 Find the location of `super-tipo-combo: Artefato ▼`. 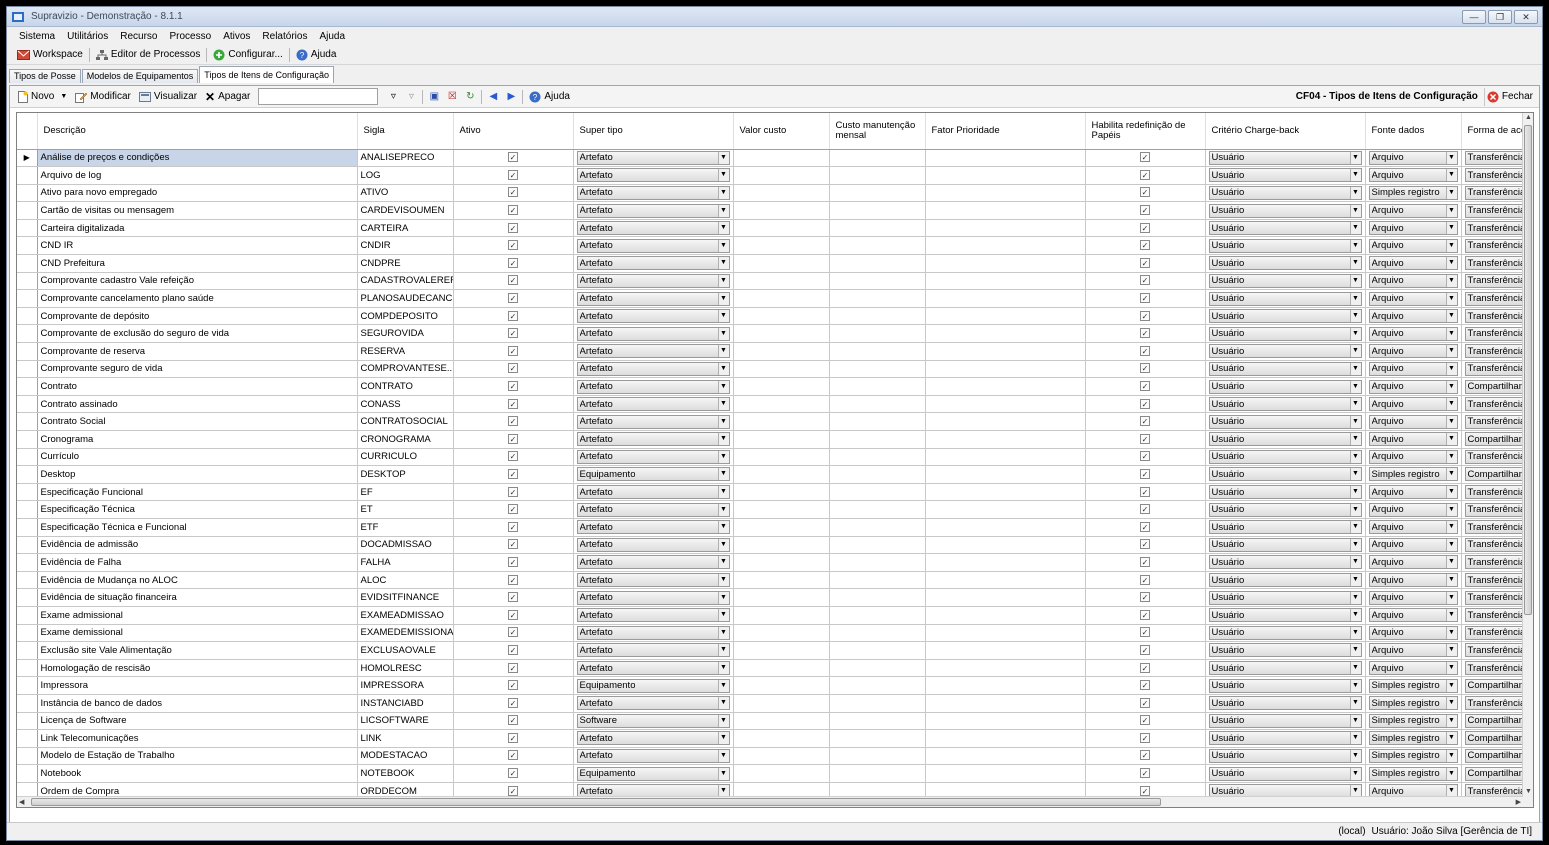

super-tipo-combo: Artefato ▼ is located at coordinates (653, 580).